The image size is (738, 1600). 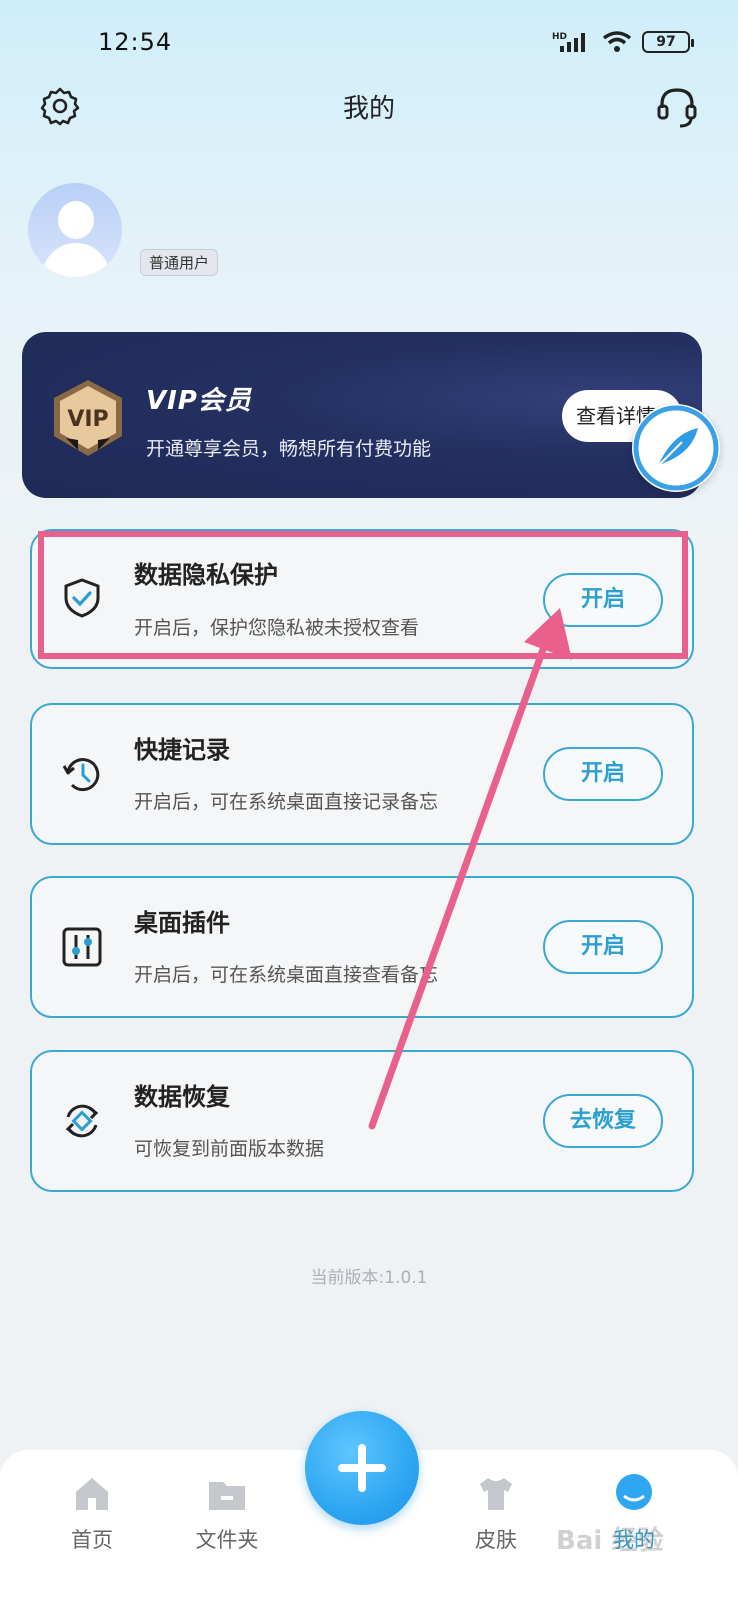 What do you see at coordinates (470, 869) in the screenshot?
I see `annotation-arrow` at bounding box center [470, 869].